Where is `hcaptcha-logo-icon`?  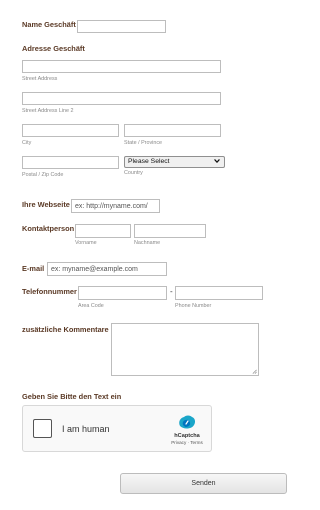
hcaptcha-logo-icon is located at coordinates (187, 422).